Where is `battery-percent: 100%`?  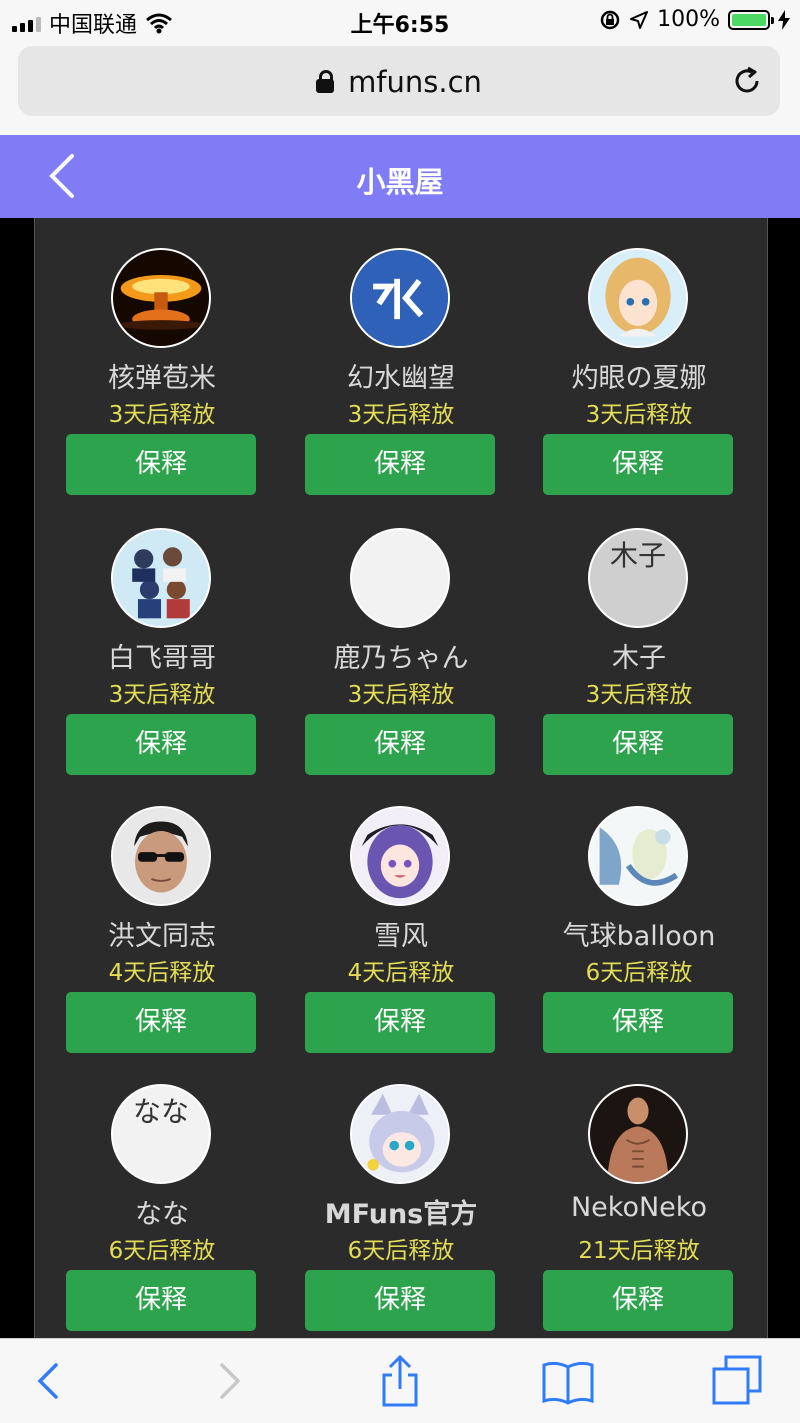
battery-percent: 100% is located at coordinates (688, 19).